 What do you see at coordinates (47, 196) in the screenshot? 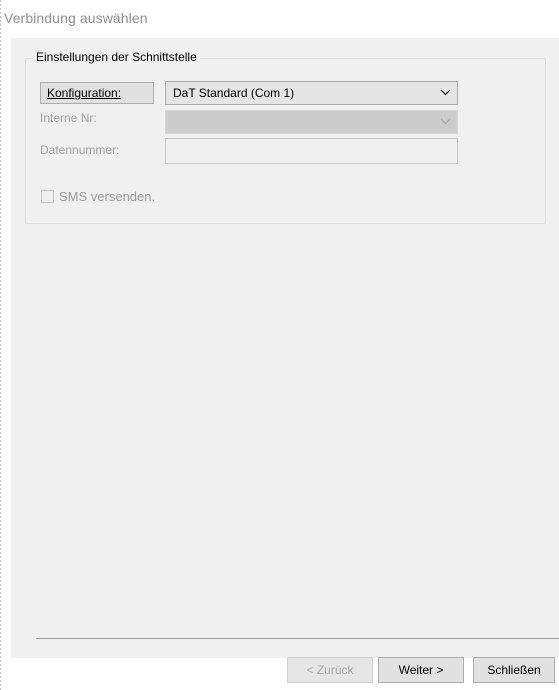
I see `sms-checkbox` at bounding box center [47, 196].